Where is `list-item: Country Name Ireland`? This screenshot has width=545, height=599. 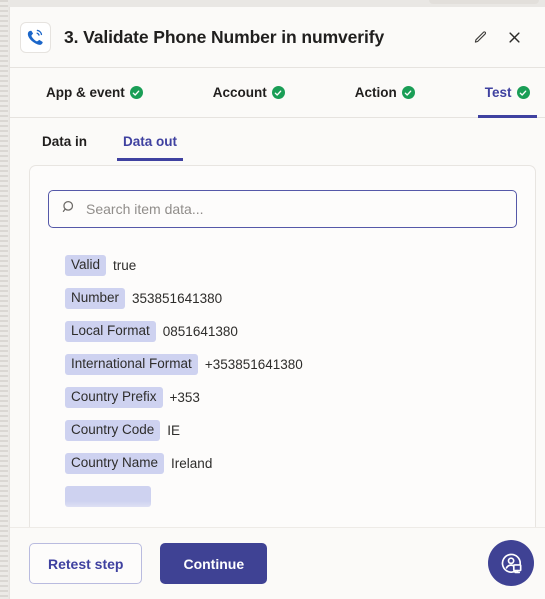
list-item: Country Name Ireland is located at coordinates (291, 463).